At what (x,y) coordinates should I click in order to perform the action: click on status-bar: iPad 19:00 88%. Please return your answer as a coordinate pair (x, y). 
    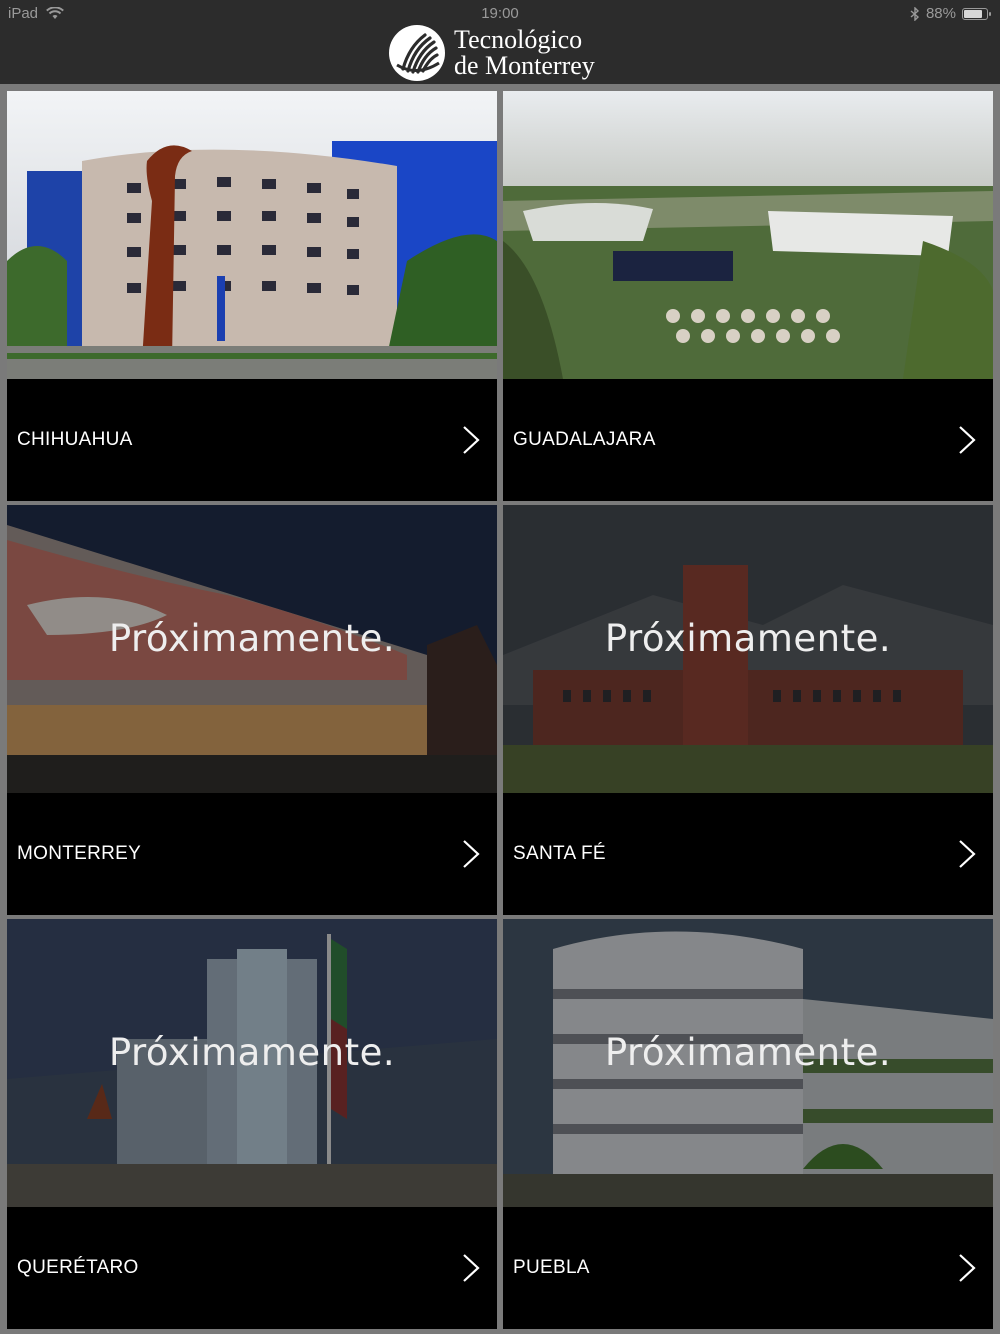
    Looking at the image, I should click on (500, 13).